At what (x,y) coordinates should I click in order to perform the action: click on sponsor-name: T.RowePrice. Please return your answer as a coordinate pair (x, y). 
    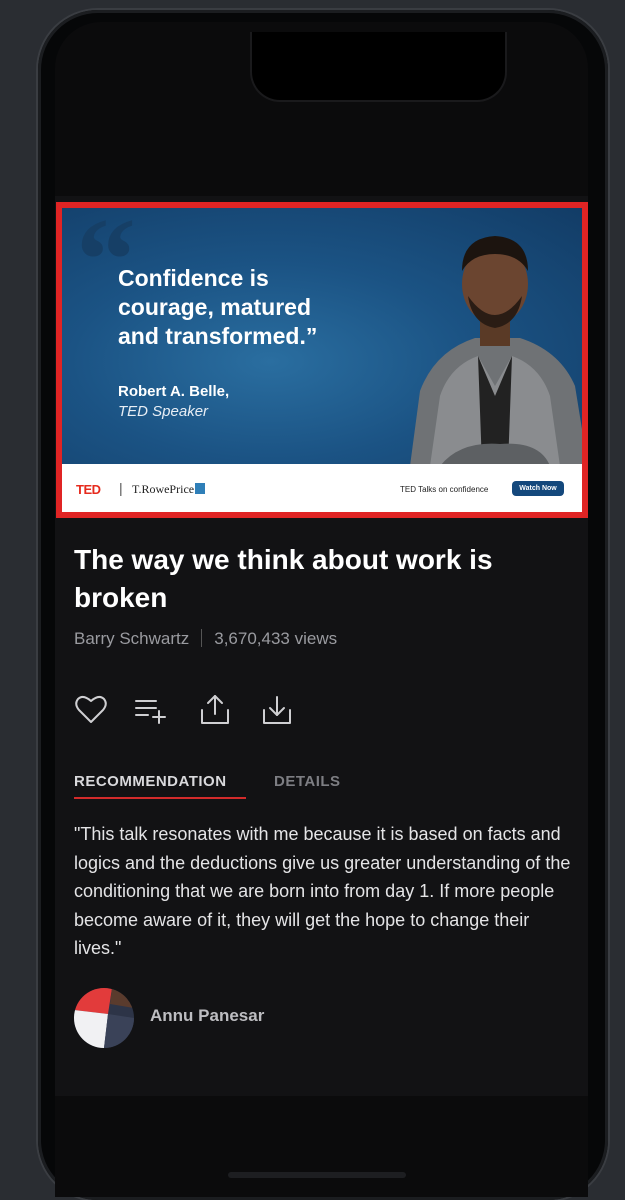
    Looking at the image, I should click on (163, 489).